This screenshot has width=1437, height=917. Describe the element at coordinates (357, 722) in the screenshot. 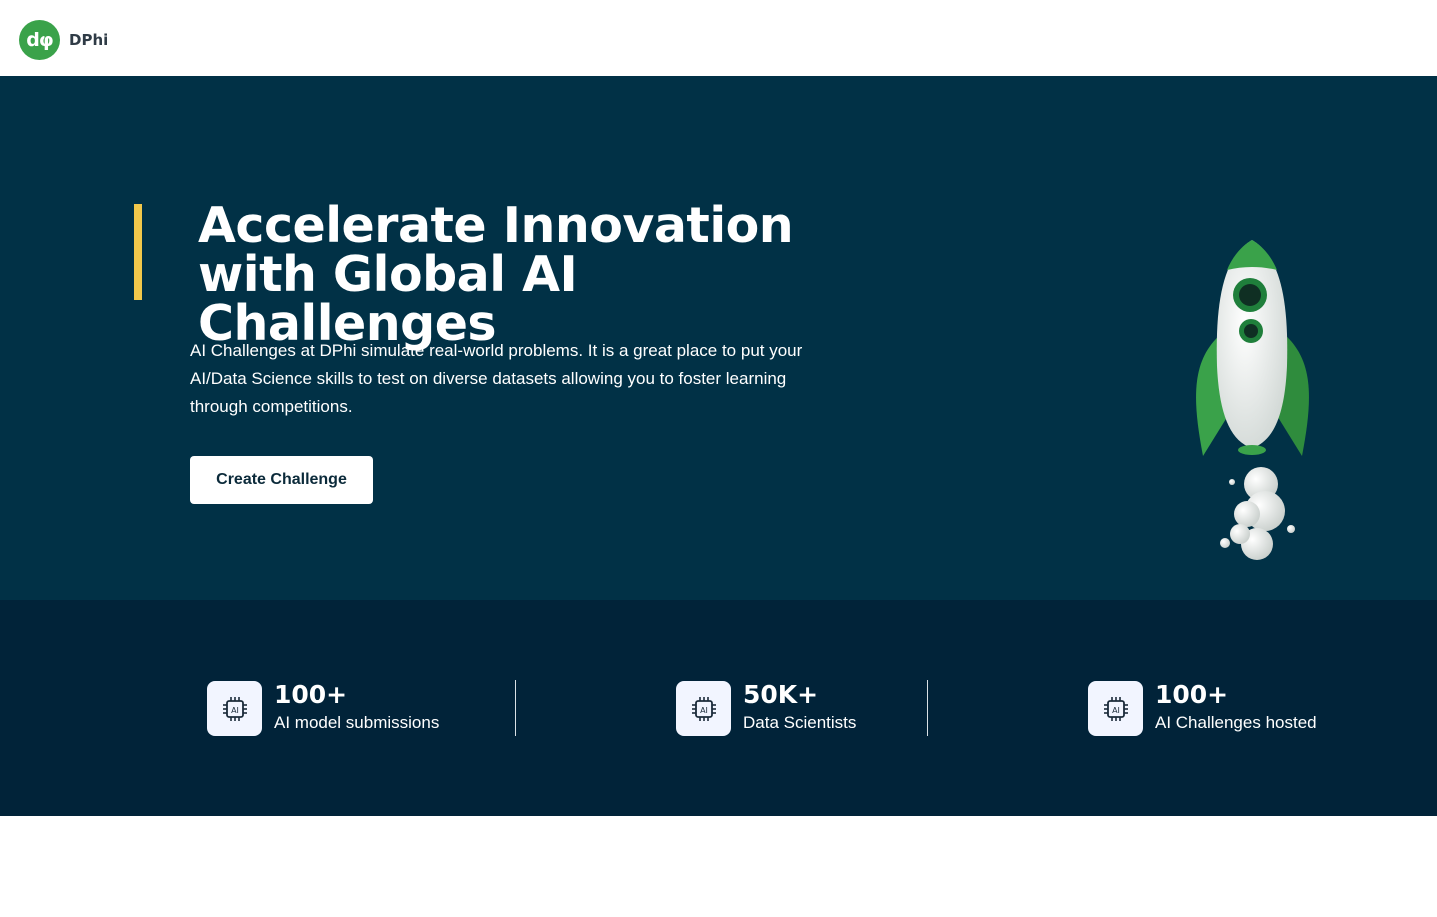

I see `stat-label: AI model submissions` at that location.